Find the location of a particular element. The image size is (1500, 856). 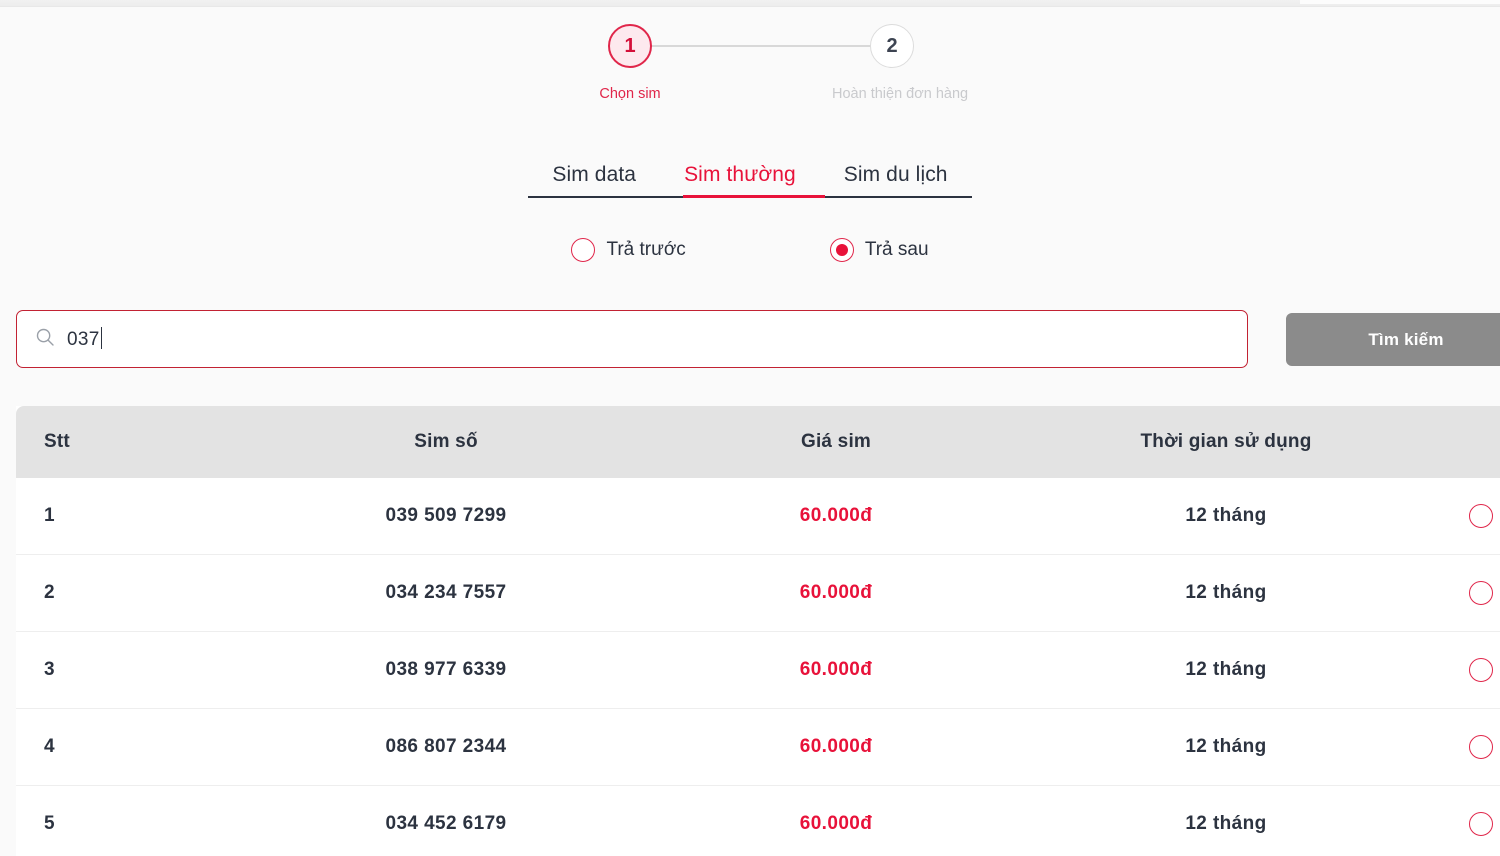

cell-sim-number: 034 452 6179 is located at coordinates (446, 823).